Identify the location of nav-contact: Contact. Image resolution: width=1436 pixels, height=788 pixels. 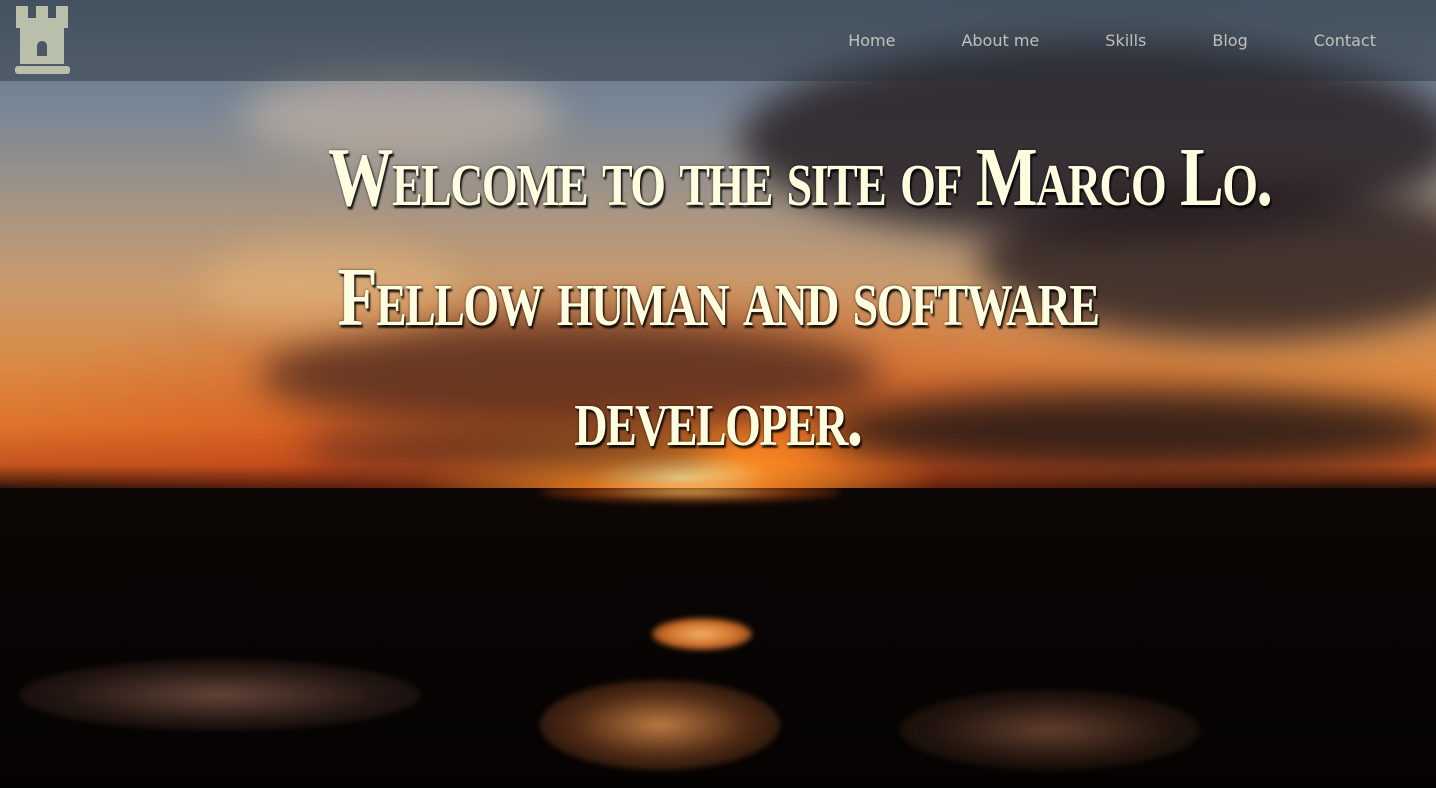
(1345, 40).